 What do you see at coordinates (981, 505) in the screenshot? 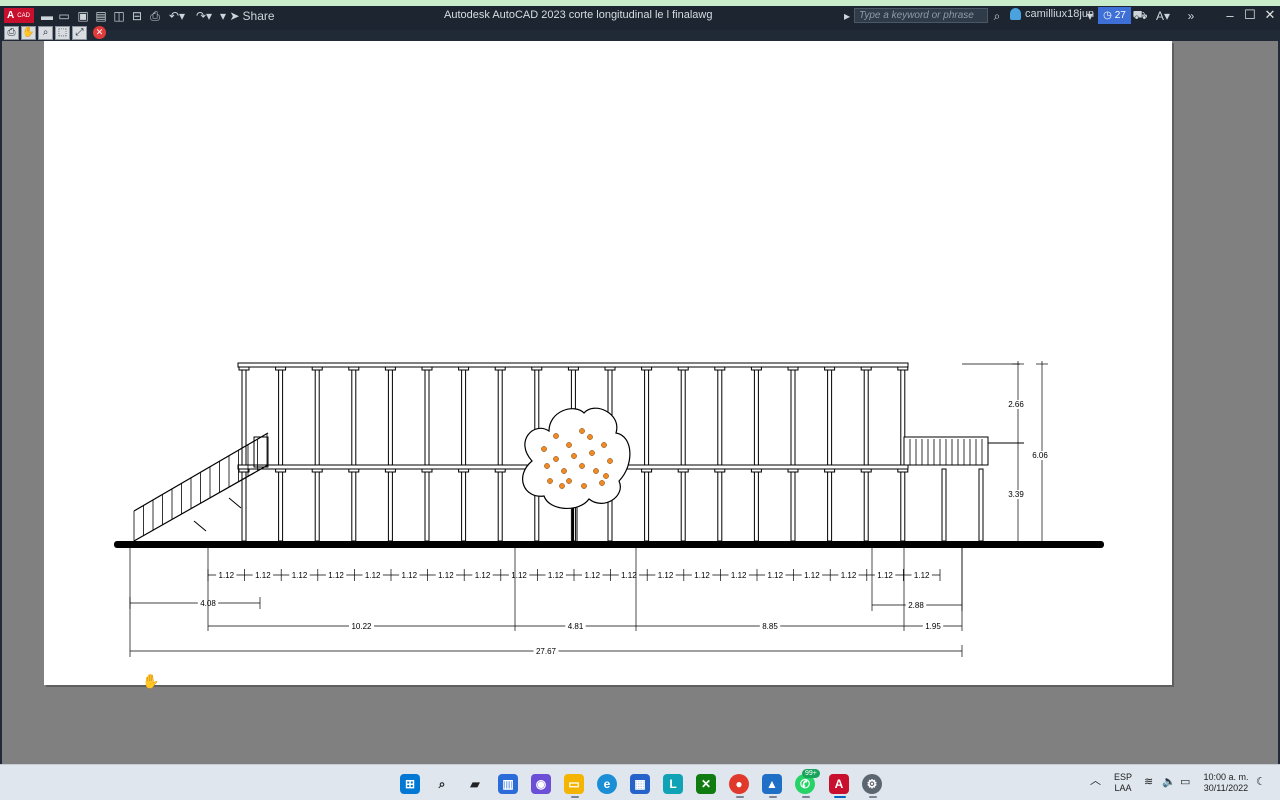
I see `balcony-column` at bounding box center [981, 505].